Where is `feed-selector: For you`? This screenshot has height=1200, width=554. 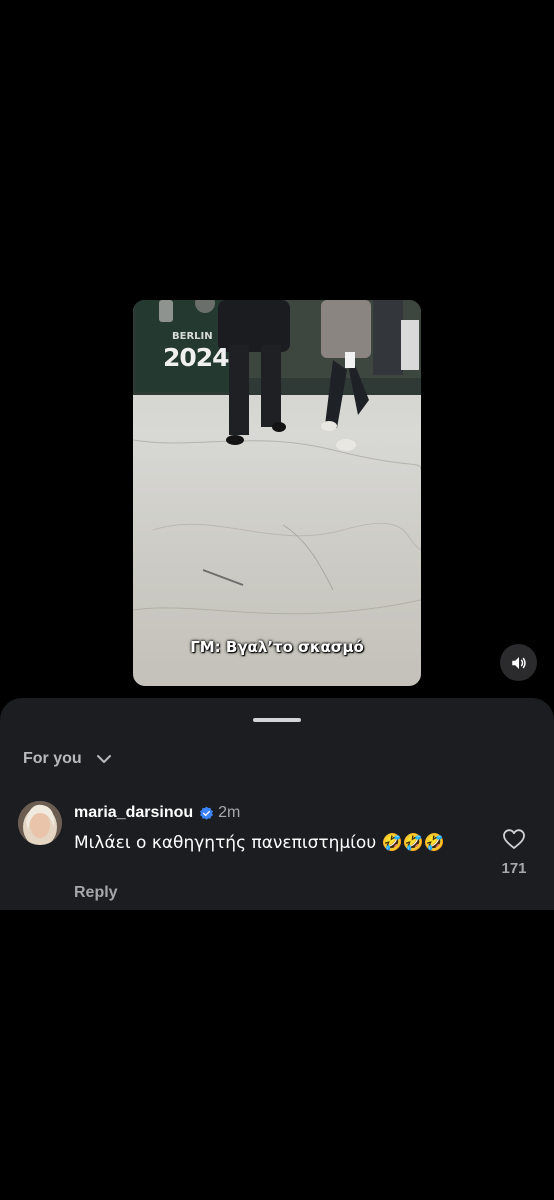
feed-selector: For you is located at coordinates (67, 759).